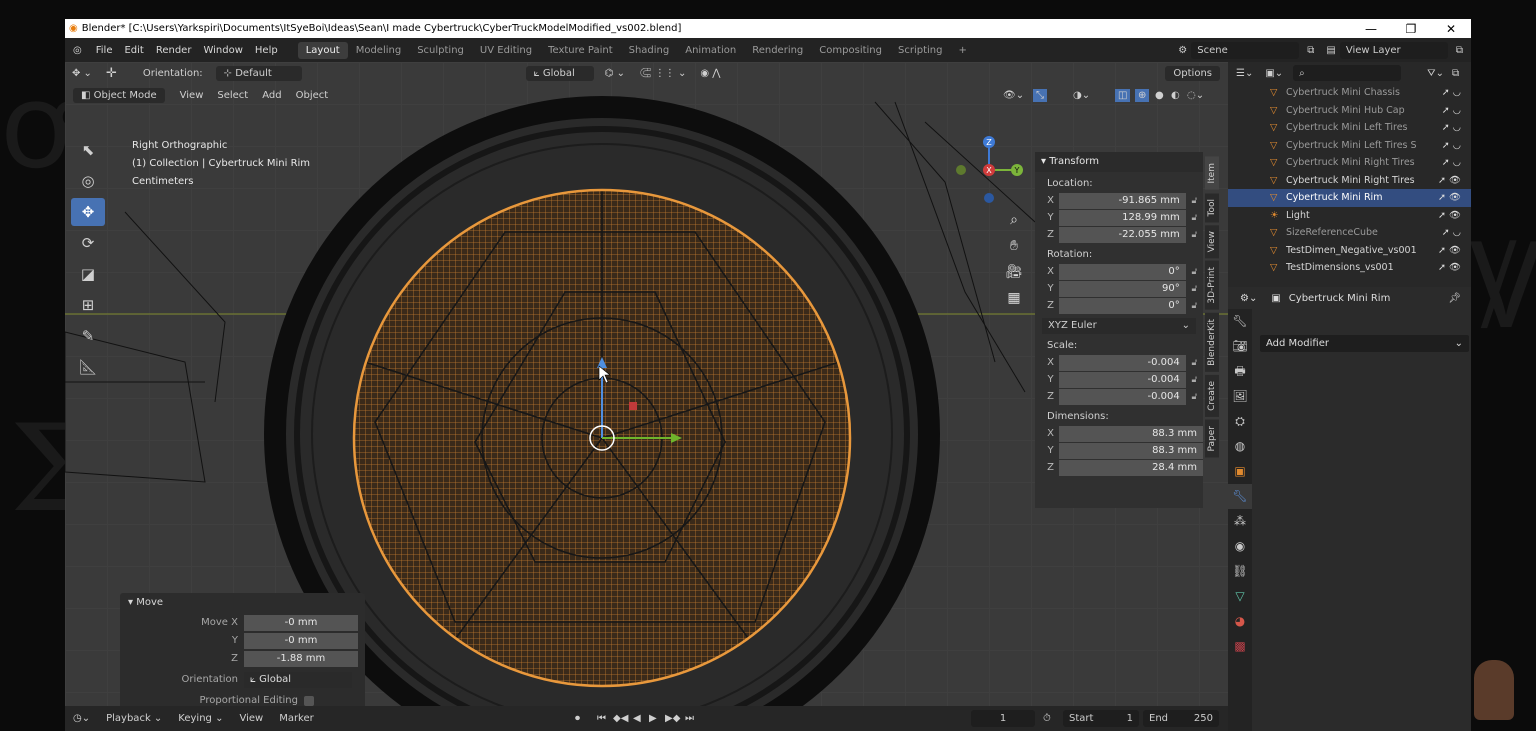 This screenshot has width=1536, height=731. What do you see at coordinates (672, 718) in the screenshot?
I see `next-keyframe-icon: ▶◆` at bounding box center [672, 718].